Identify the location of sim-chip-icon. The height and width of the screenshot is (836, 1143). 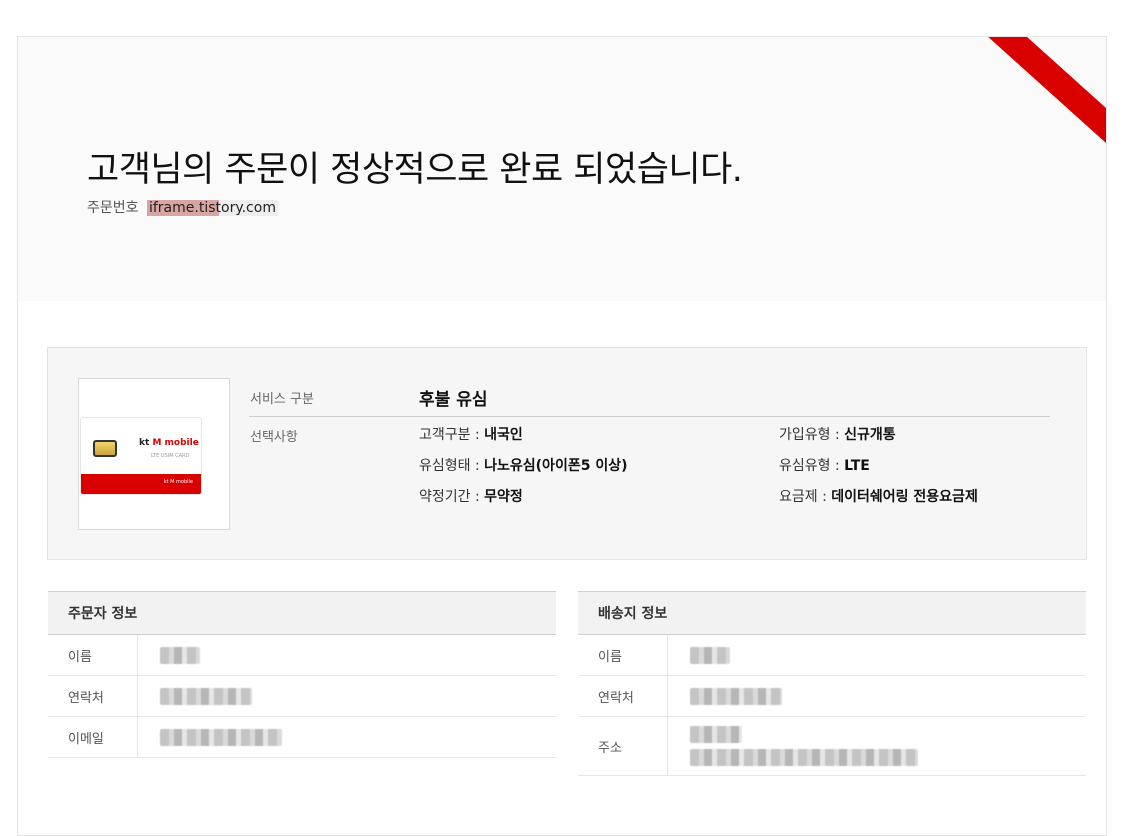
(105, 448).